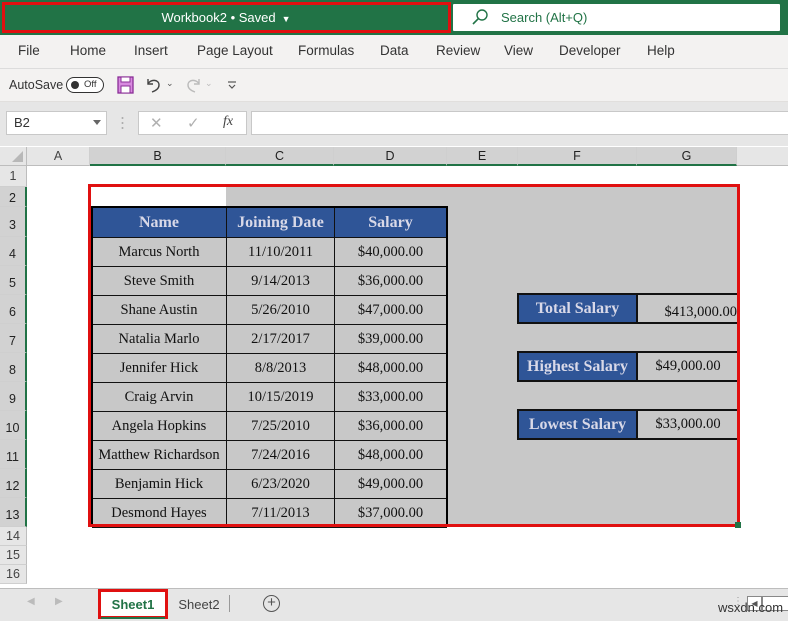 Image resolution: width=788 pixels, height=621 pixels. What do you see at coordinates (13, 197) in the screenshot?
I see `row-header-2: 2` at bounding box center [13, 197].